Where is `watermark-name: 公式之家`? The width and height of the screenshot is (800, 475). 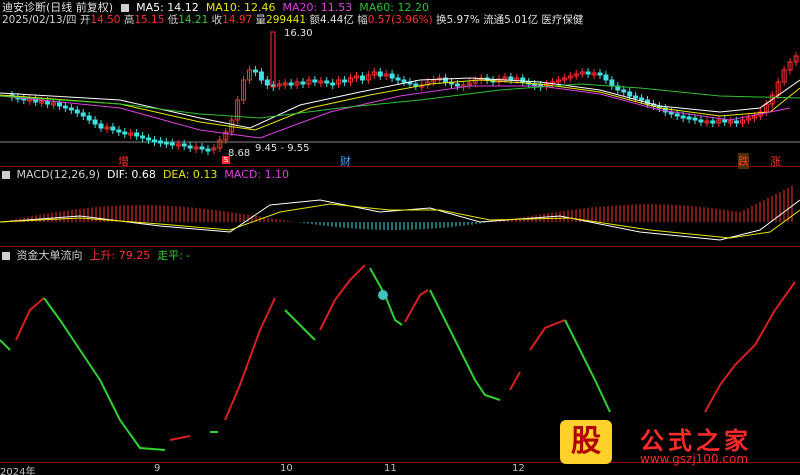 watermark-name: 公式之家 is located at coordinates (696, 441).